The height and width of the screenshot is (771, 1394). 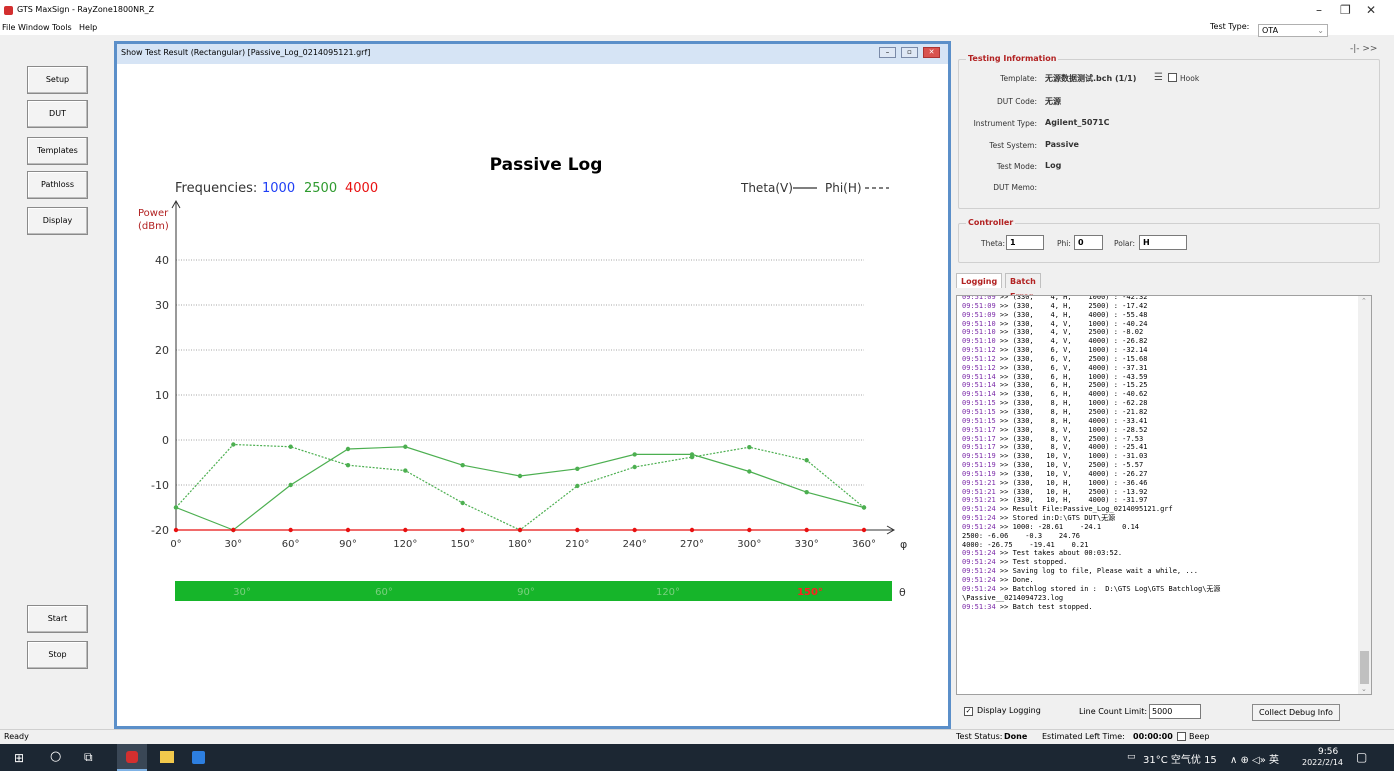 What do you see at coordinates (1158, 77) in the screenshot?
I see `list-icon: ☰` at bounding box center [1158, 77].